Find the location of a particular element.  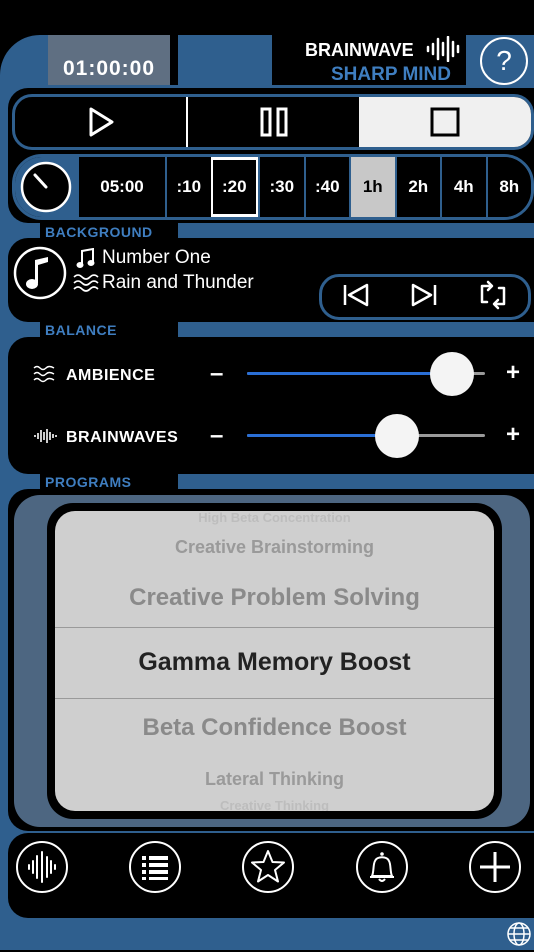

help-button: ? is located at coordinates (504, 61).